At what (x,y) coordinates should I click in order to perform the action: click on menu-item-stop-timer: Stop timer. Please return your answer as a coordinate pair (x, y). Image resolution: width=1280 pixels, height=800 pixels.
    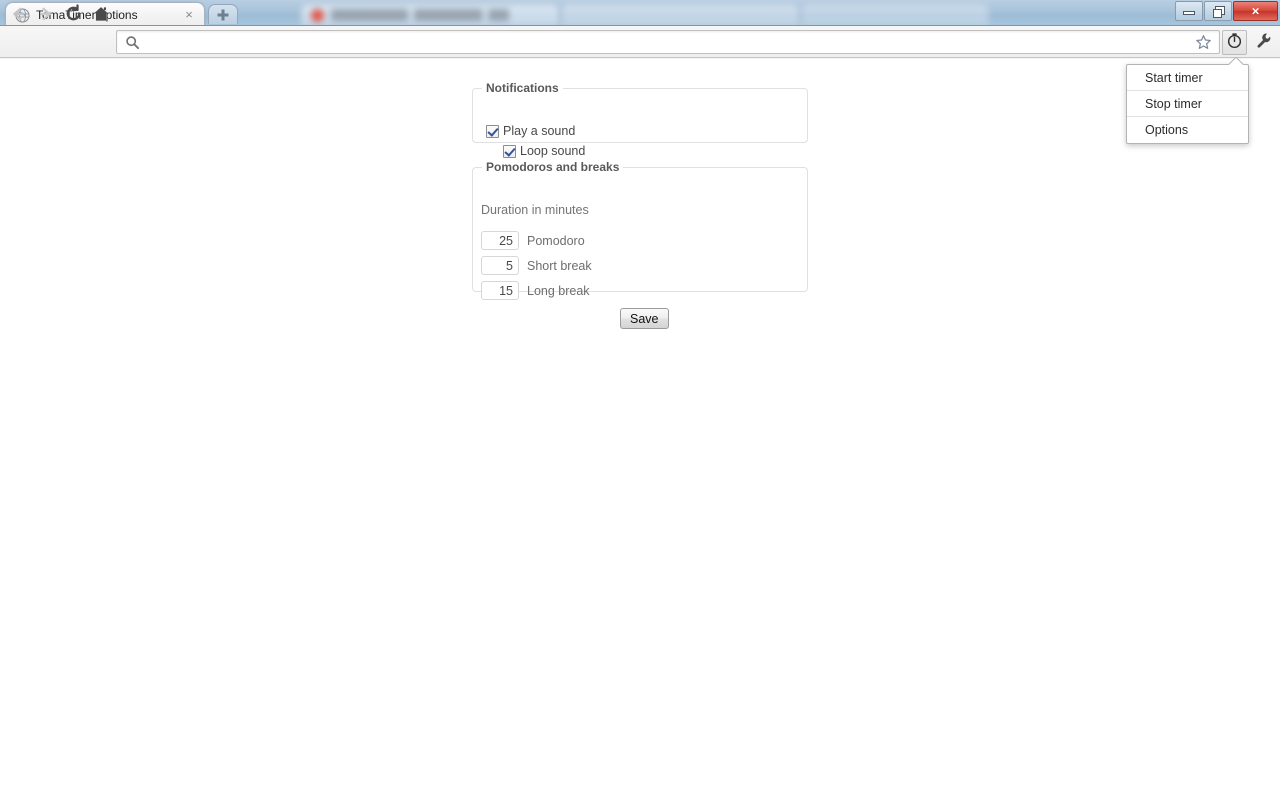
    Looking at the image, I should click on (1187, 104).